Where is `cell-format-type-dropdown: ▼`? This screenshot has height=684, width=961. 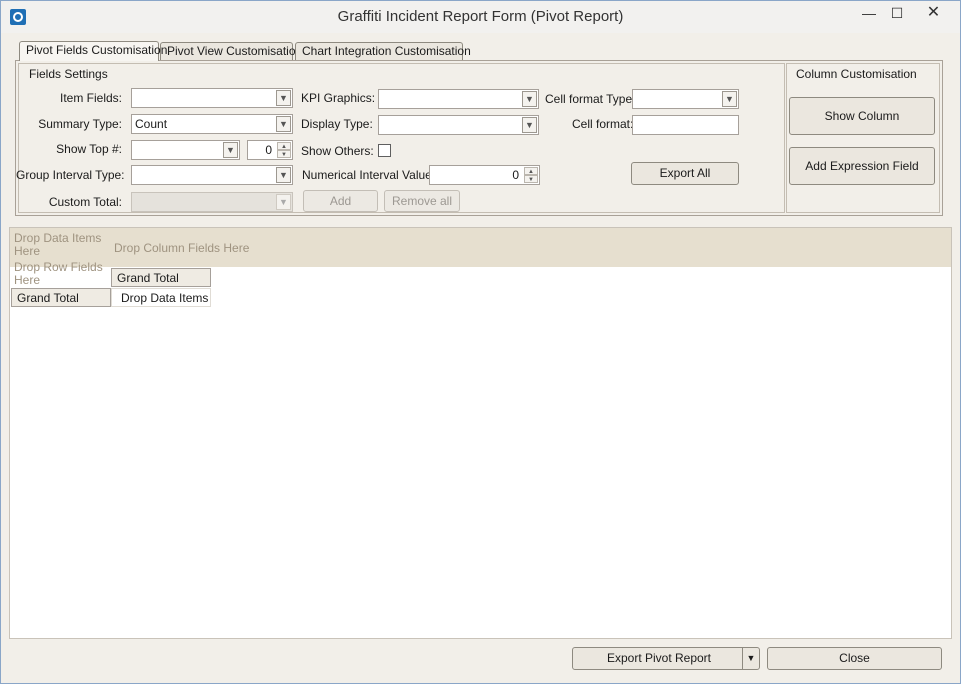 cell-format-type-dropdown: ▼ is located at coordinates (685, 99).